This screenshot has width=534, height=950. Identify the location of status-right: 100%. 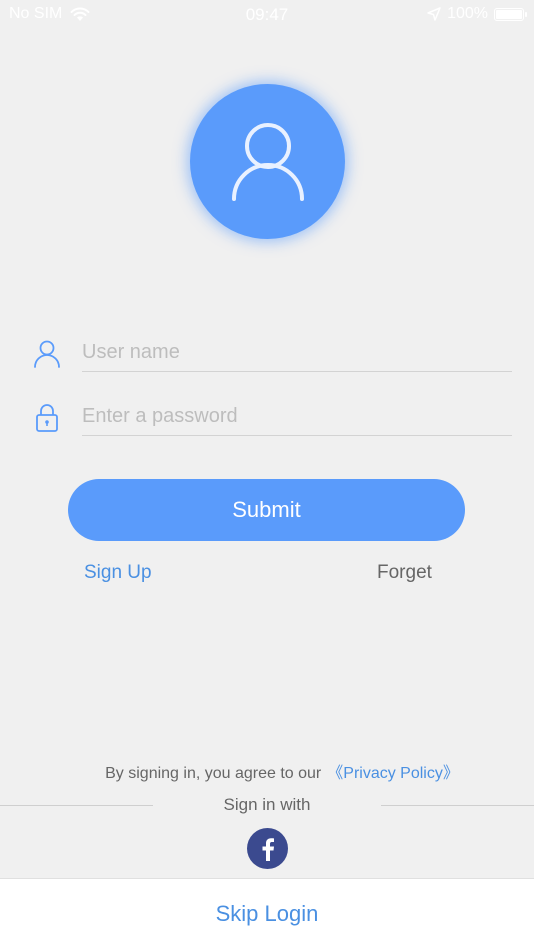
(477, 14).